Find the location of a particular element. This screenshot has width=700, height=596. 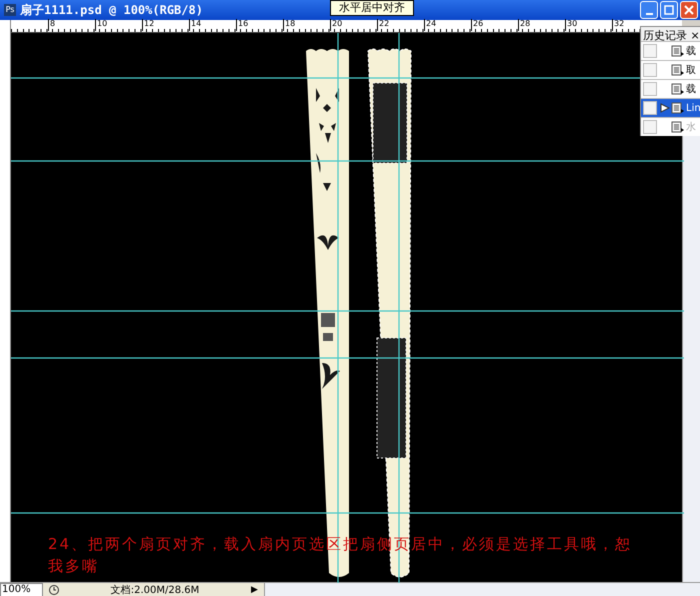

ruler-label: 24 is located at coordinates (430, 25).